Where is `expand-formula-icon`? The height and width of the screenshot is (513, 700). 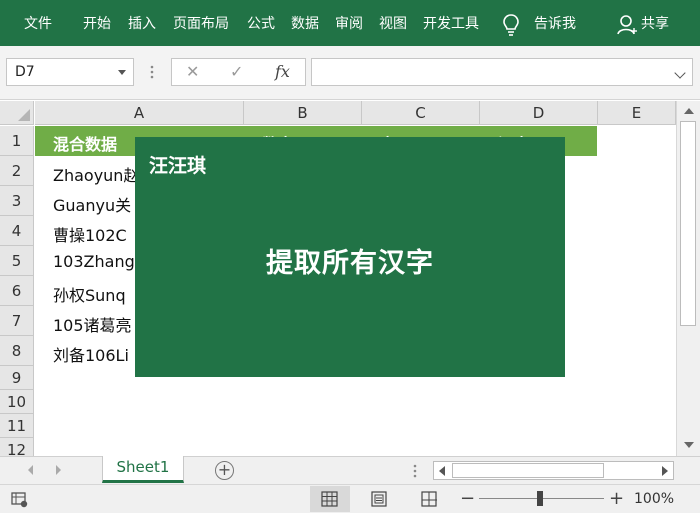
expand-formula-icon is located at coordinates (680, 73).